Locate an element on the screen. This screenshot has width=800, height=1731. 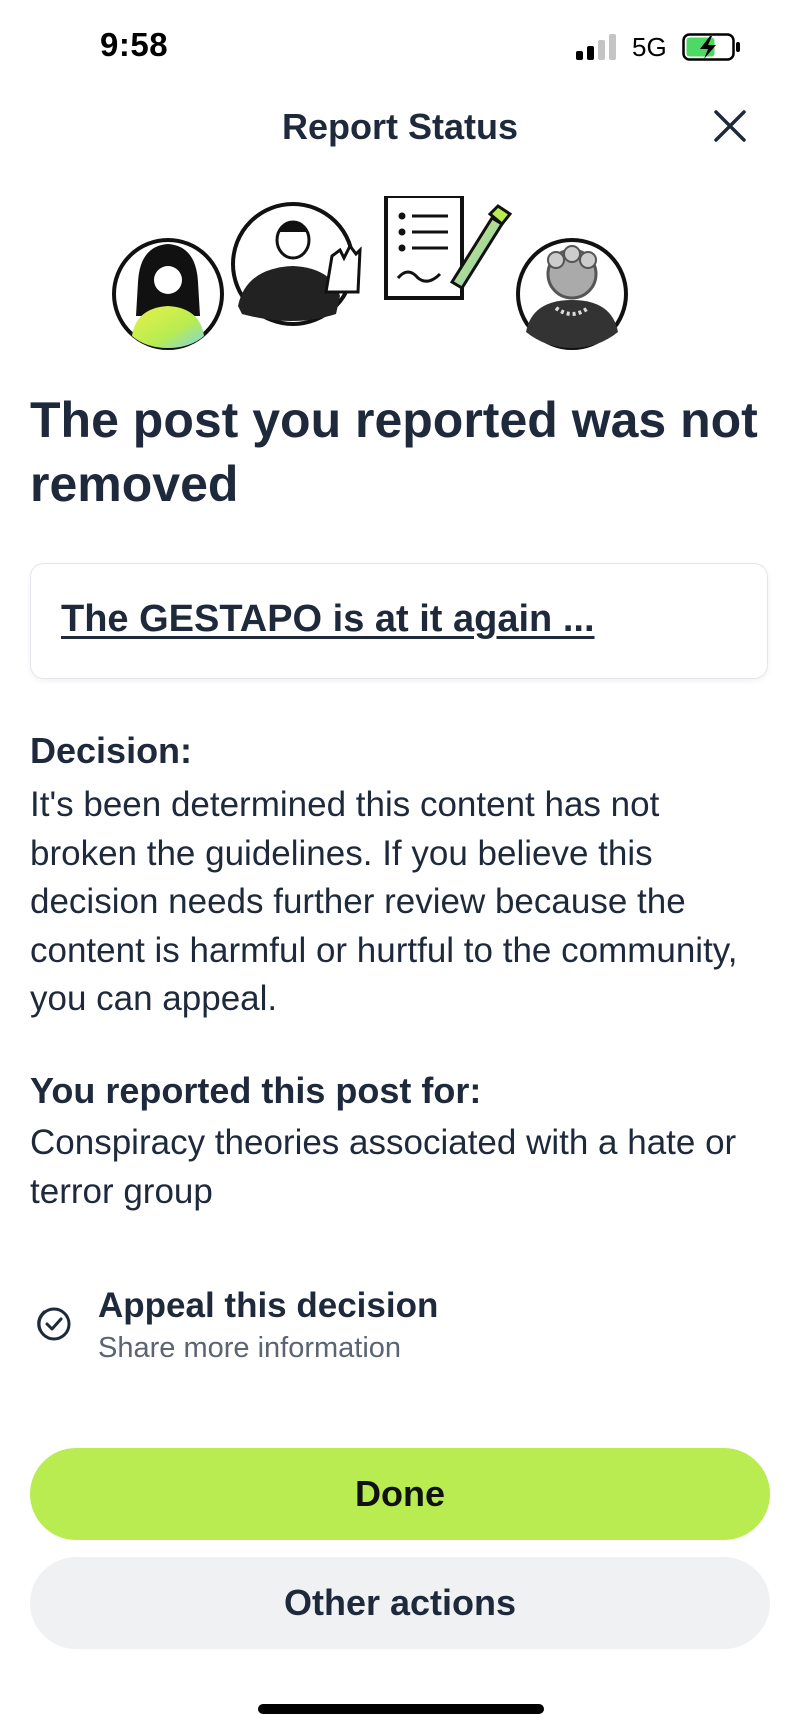
appeal-title: Appeal this decision is located at coordinates (268, 1305).